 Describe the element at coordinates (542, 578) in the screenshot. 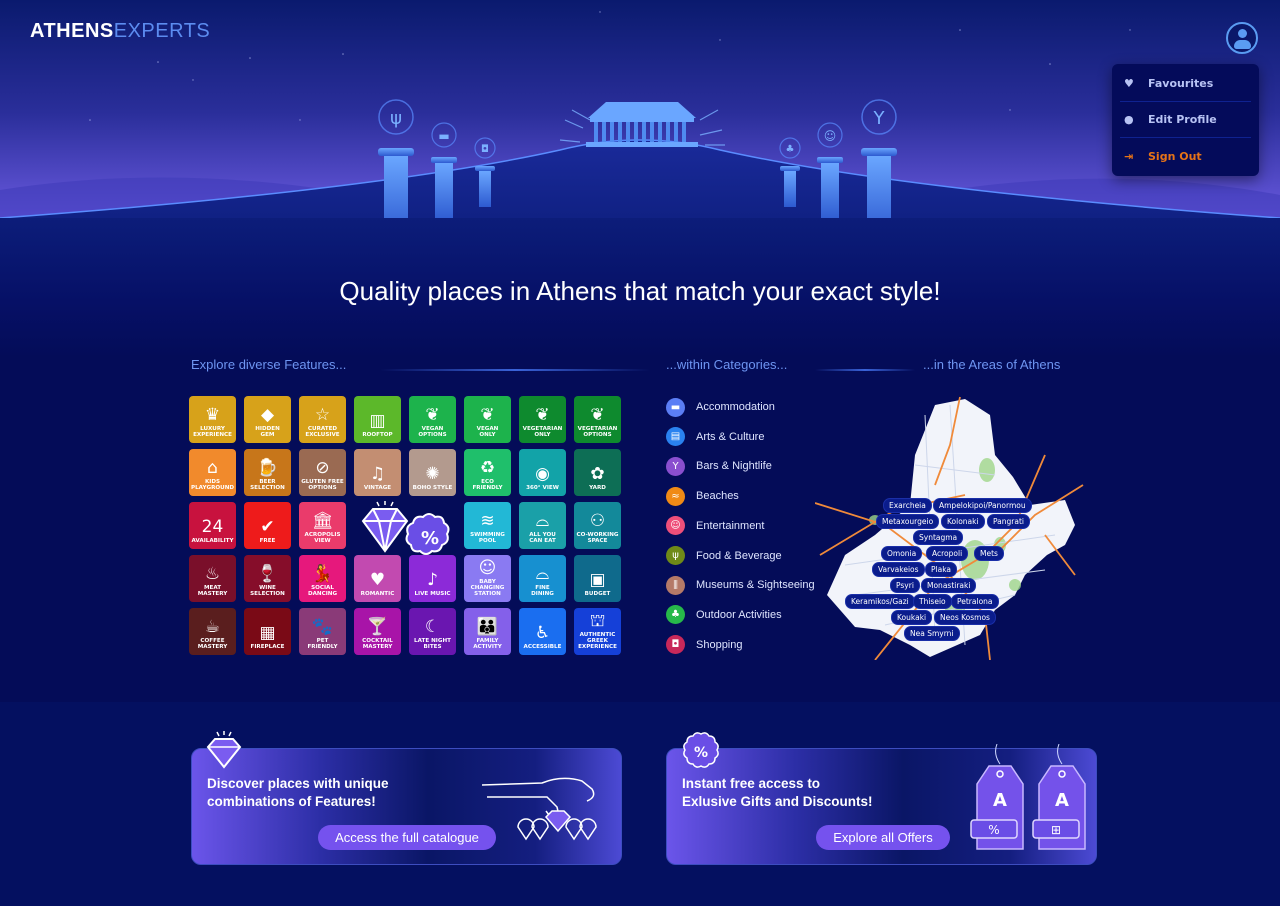

I see `feature-tile-fine-dining: ⌓ Fine Dining` at that location.